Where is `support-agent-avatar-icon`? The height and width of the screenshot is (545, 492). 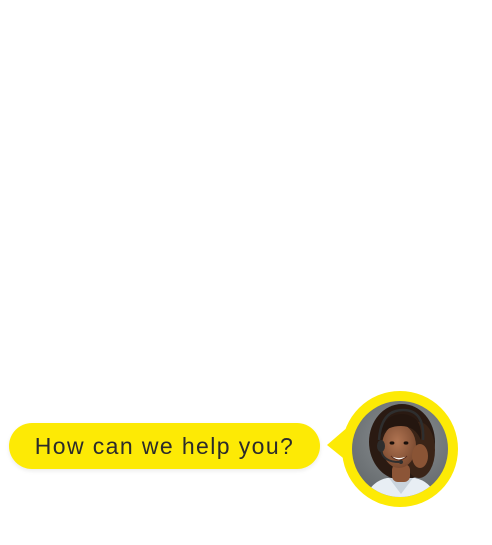 support-agent-avatar-icon is located at coordinates (392, 449).